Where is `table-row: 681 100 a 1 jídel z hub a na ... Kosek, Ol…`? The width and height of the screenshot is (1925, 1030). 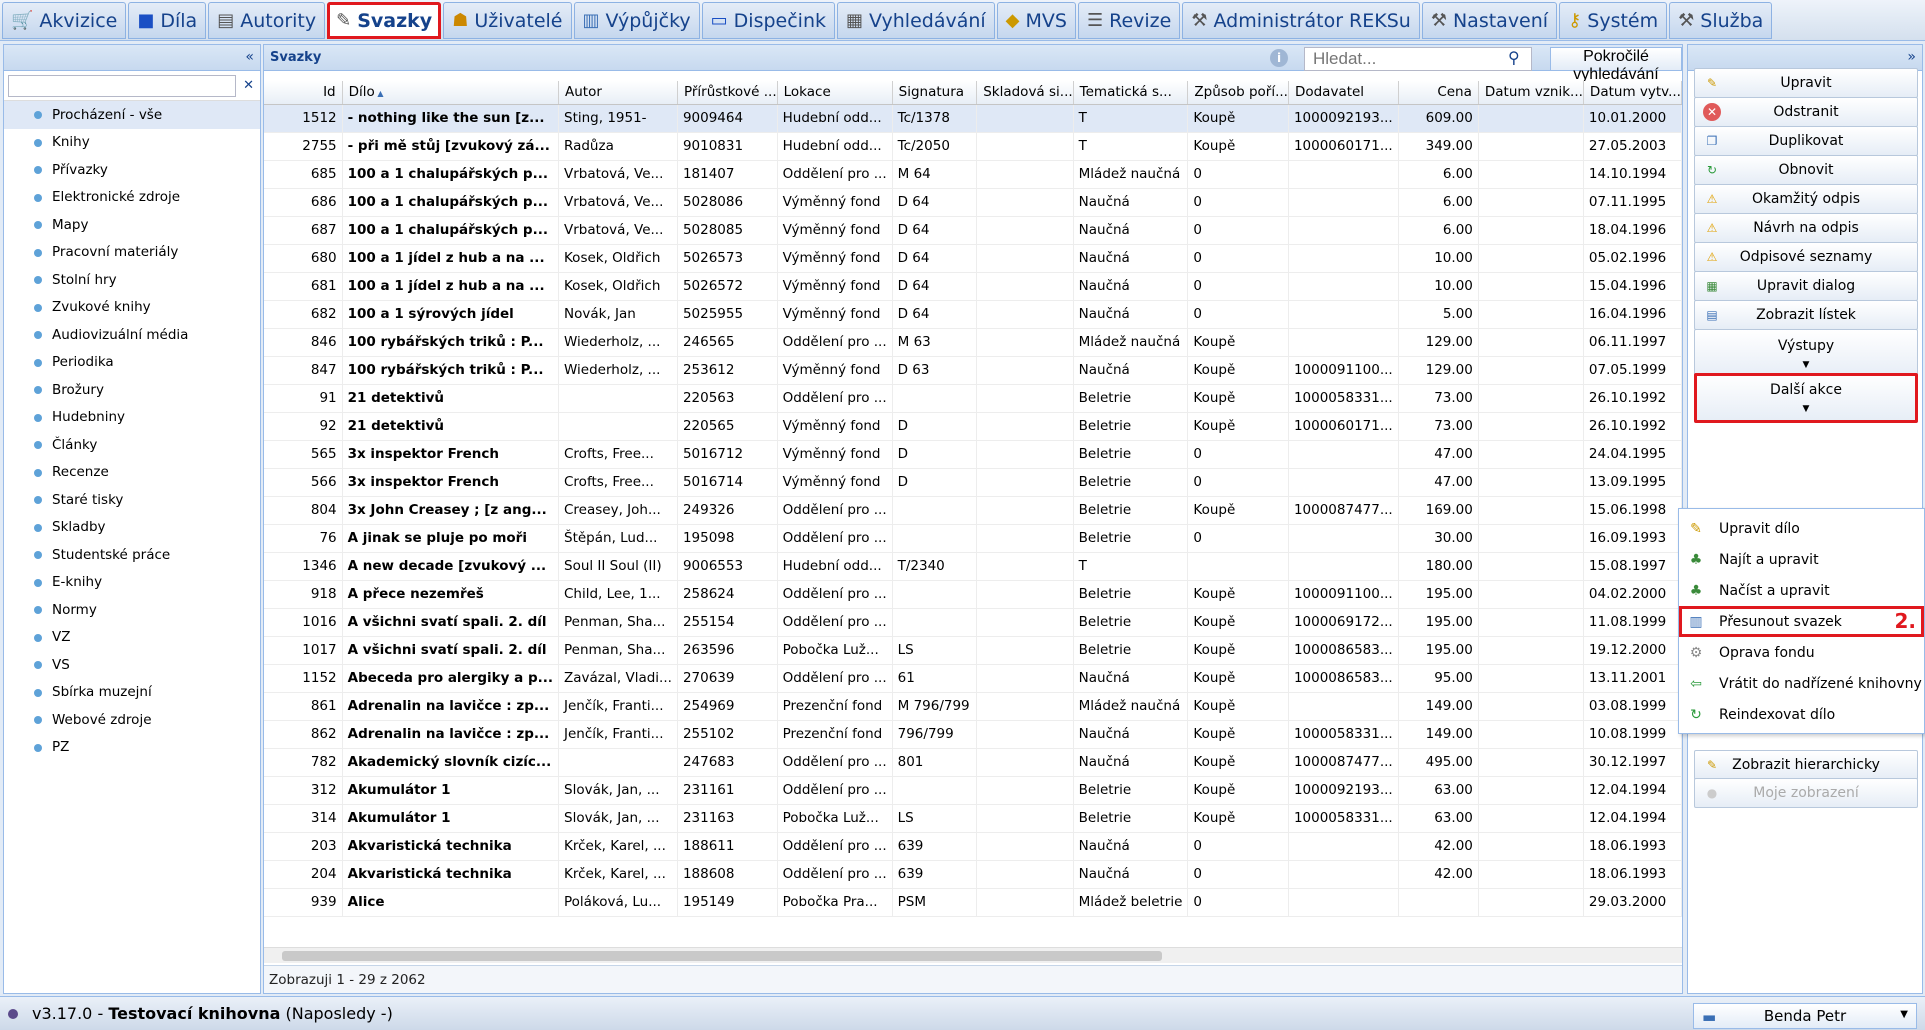 table-row: 681 100 a 1 jídel z hub a na ... Kosek, Ol… is located at coordinates (973, 286).